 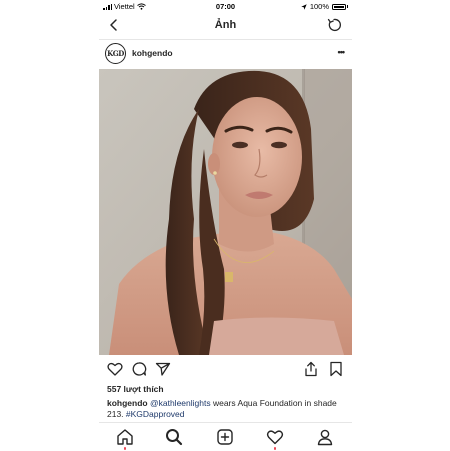 I want to click on tab-bar, so click(x=225, y=436).